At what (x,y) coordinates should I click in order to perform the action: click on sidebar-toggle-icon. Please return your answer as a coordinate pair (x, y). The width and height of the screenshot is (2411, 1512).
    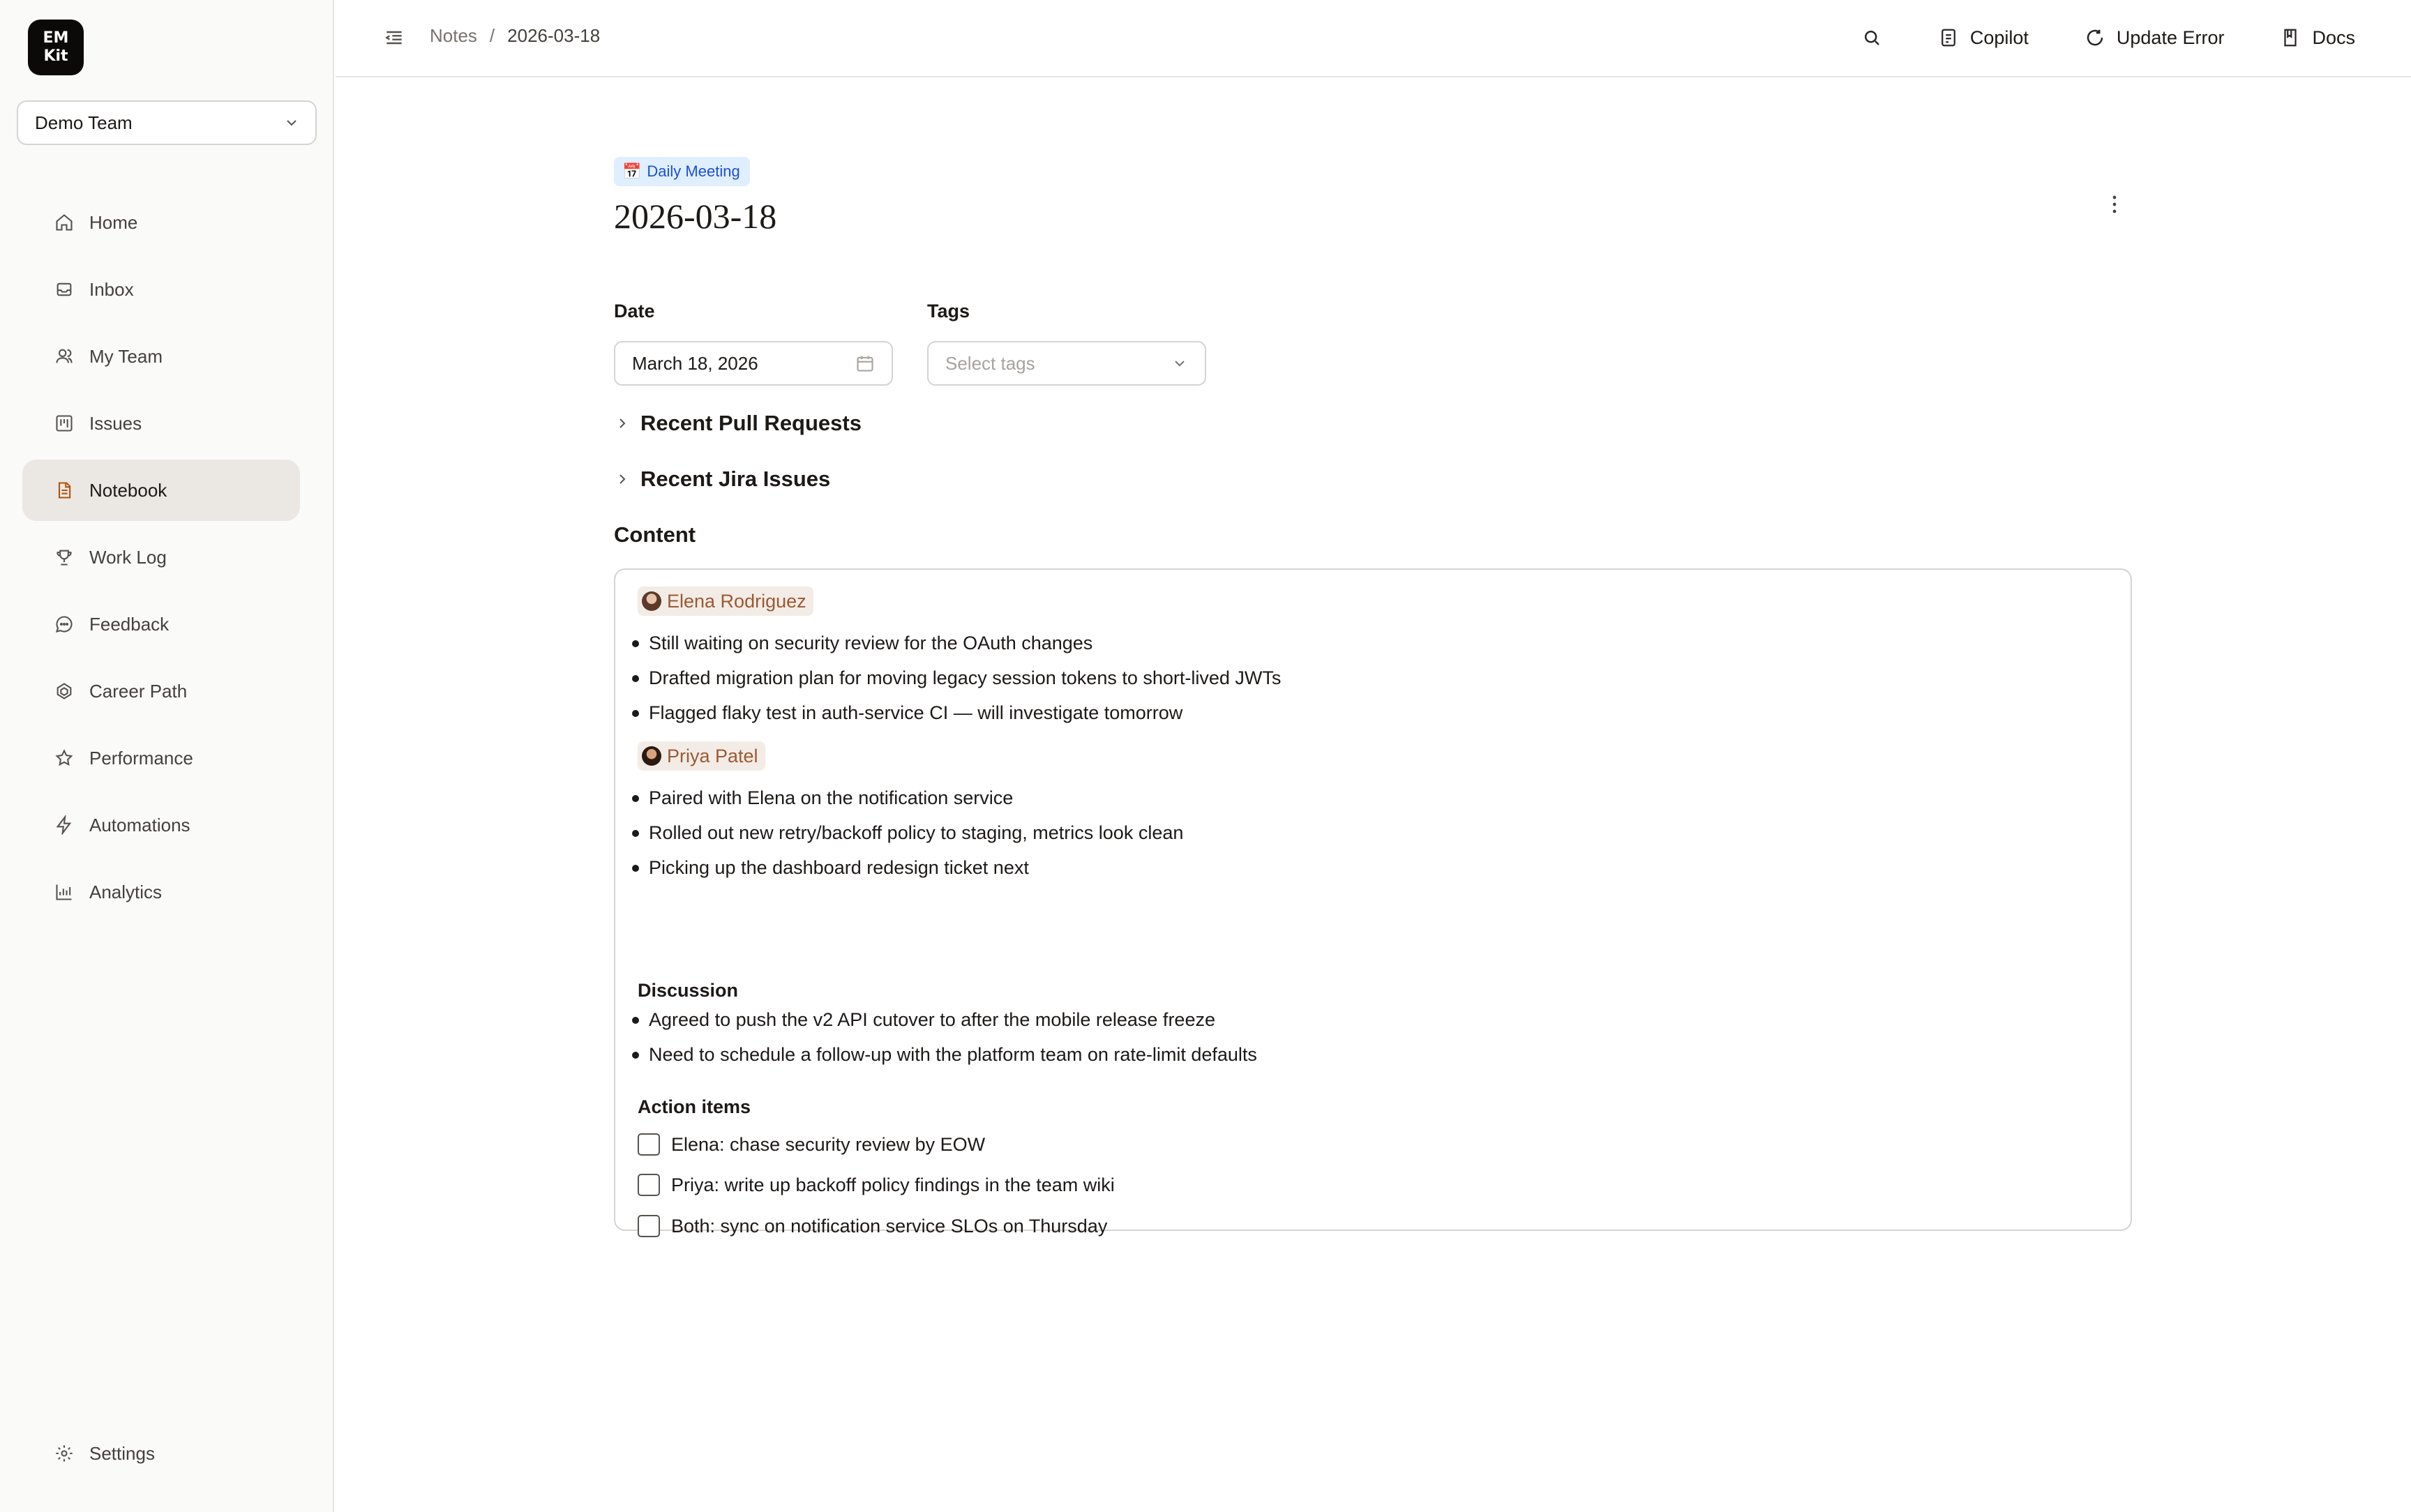
    Looking at the image, I should click on (394, 38).